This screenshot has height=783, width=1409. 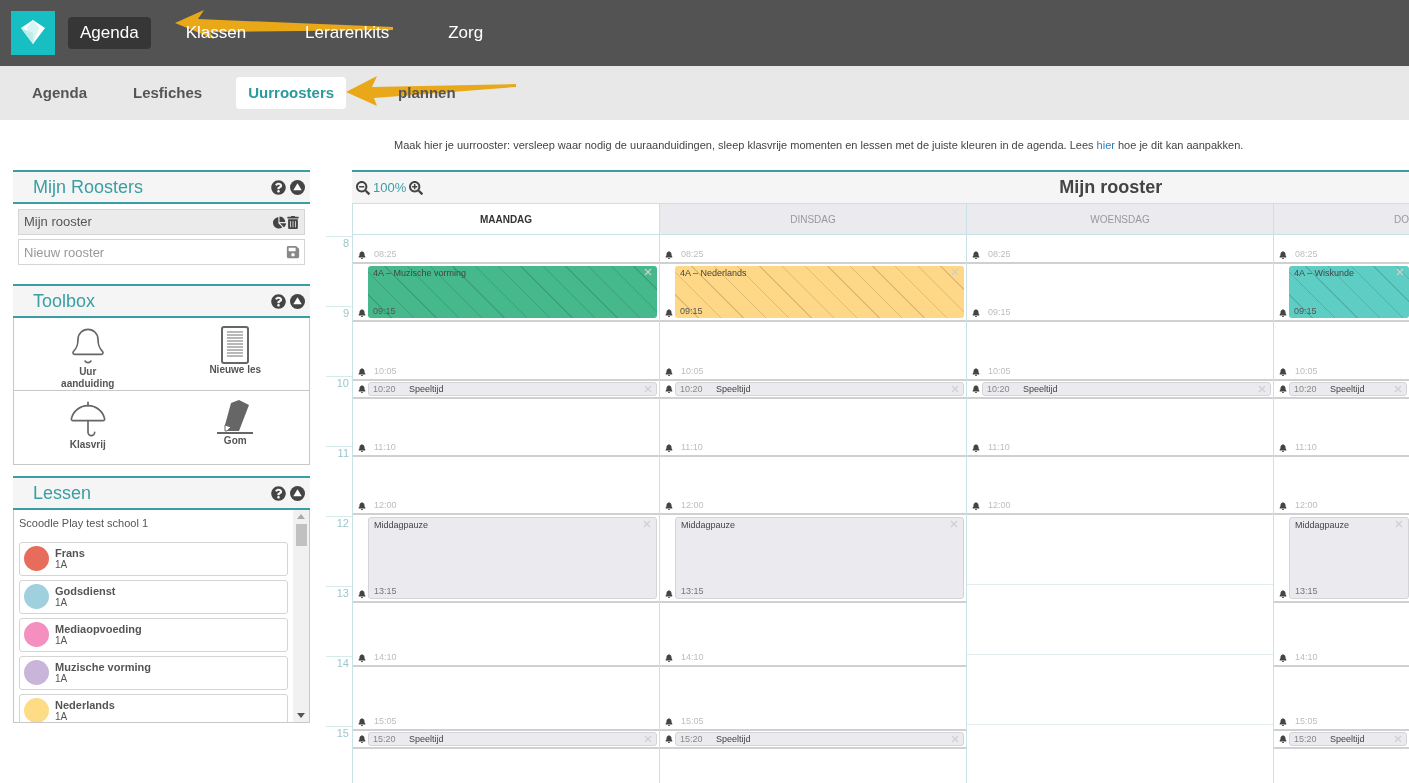 I want to click on tool-item: Nieuwe les, so click(x=235, y=354).